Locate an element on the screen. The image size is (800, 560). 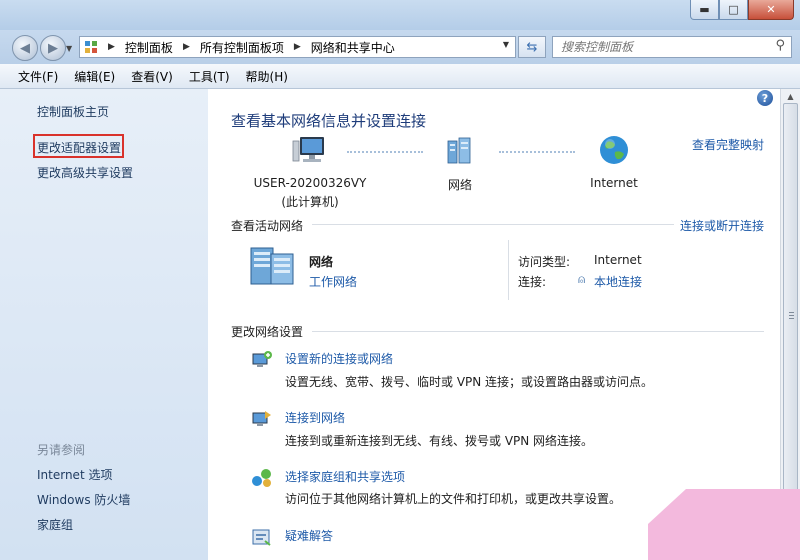
refresh-button: ⇆ is located at coordinates (532, 47).